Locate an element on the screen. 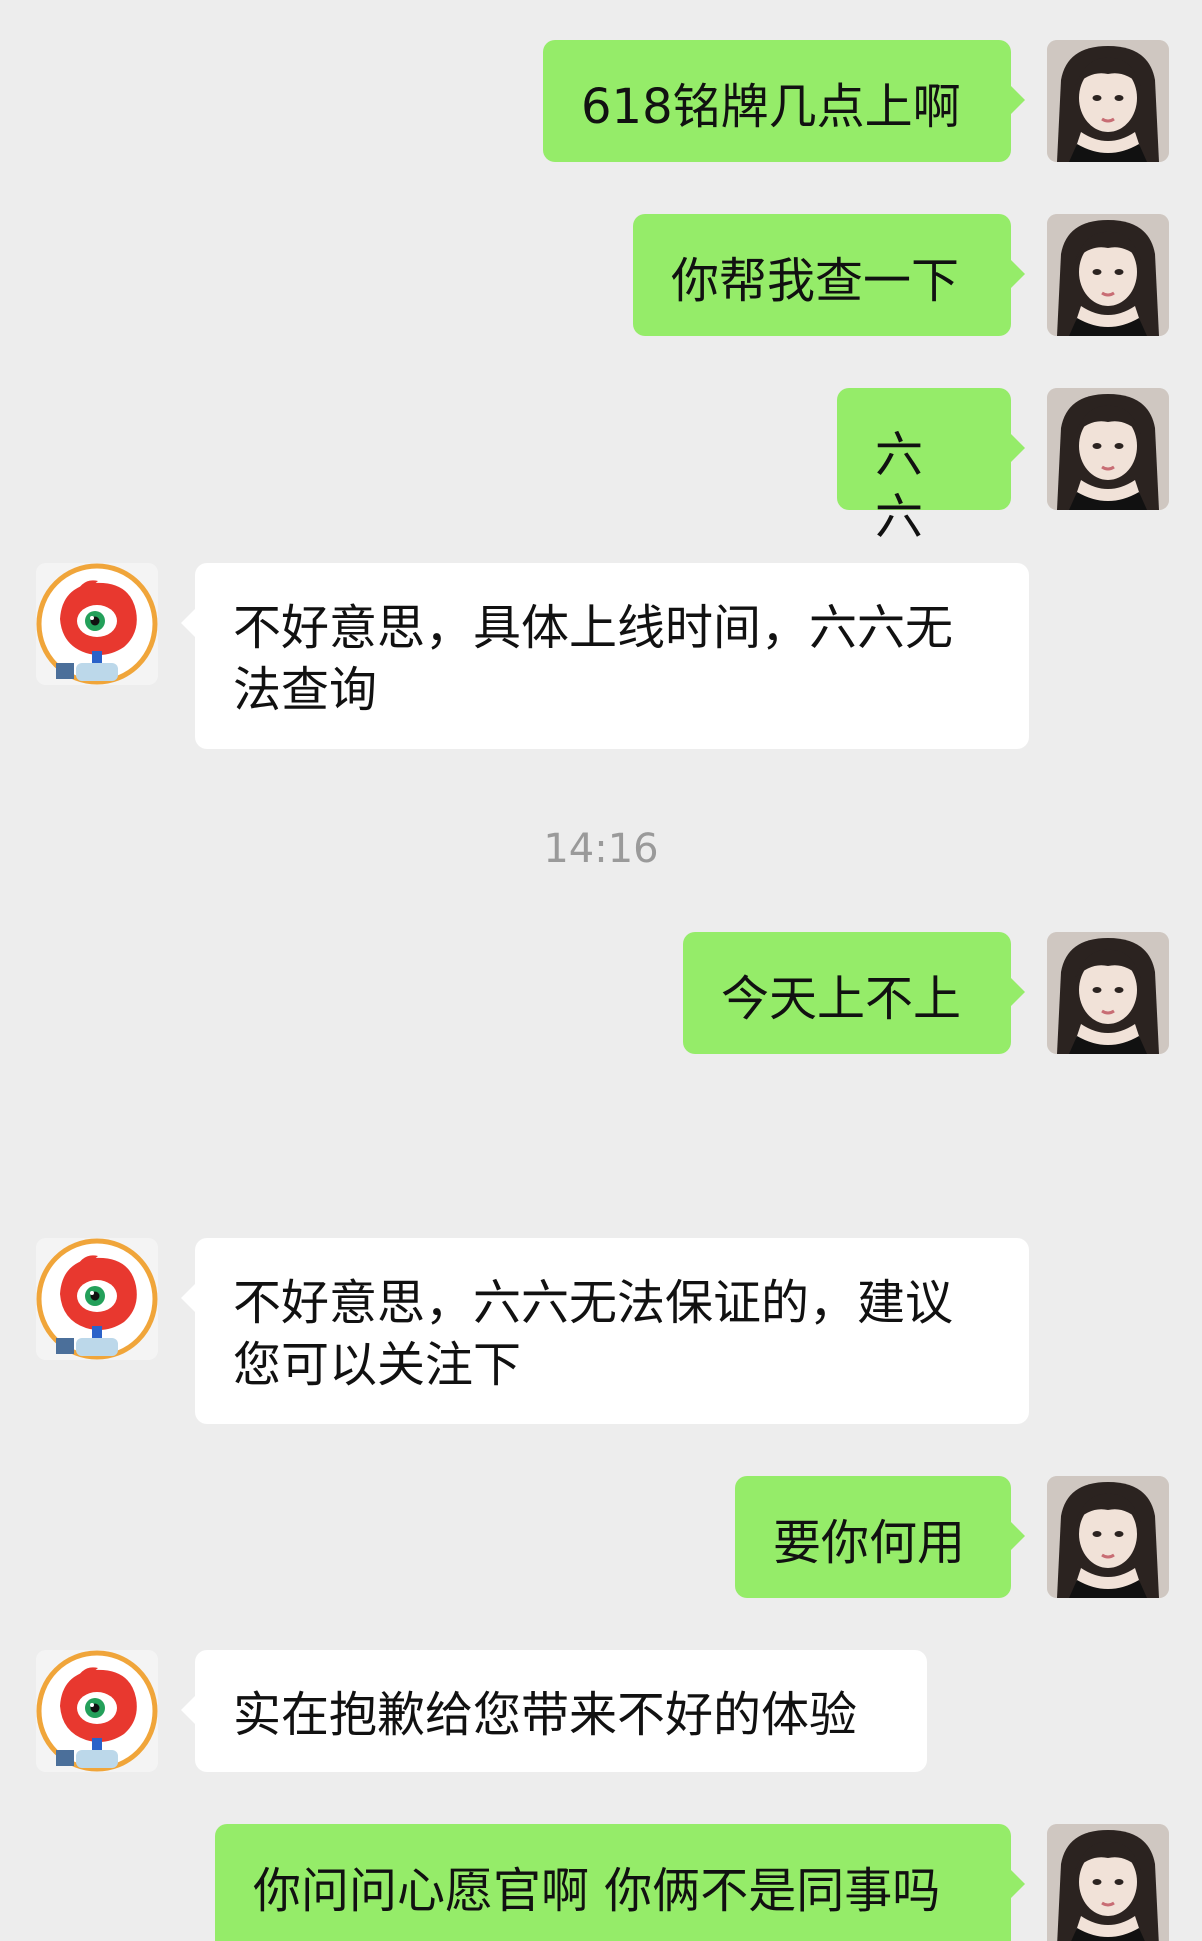  message-text: 不好意思，六六无法保证的，建议您可以关注下 is located at coordinates (593, 1334).